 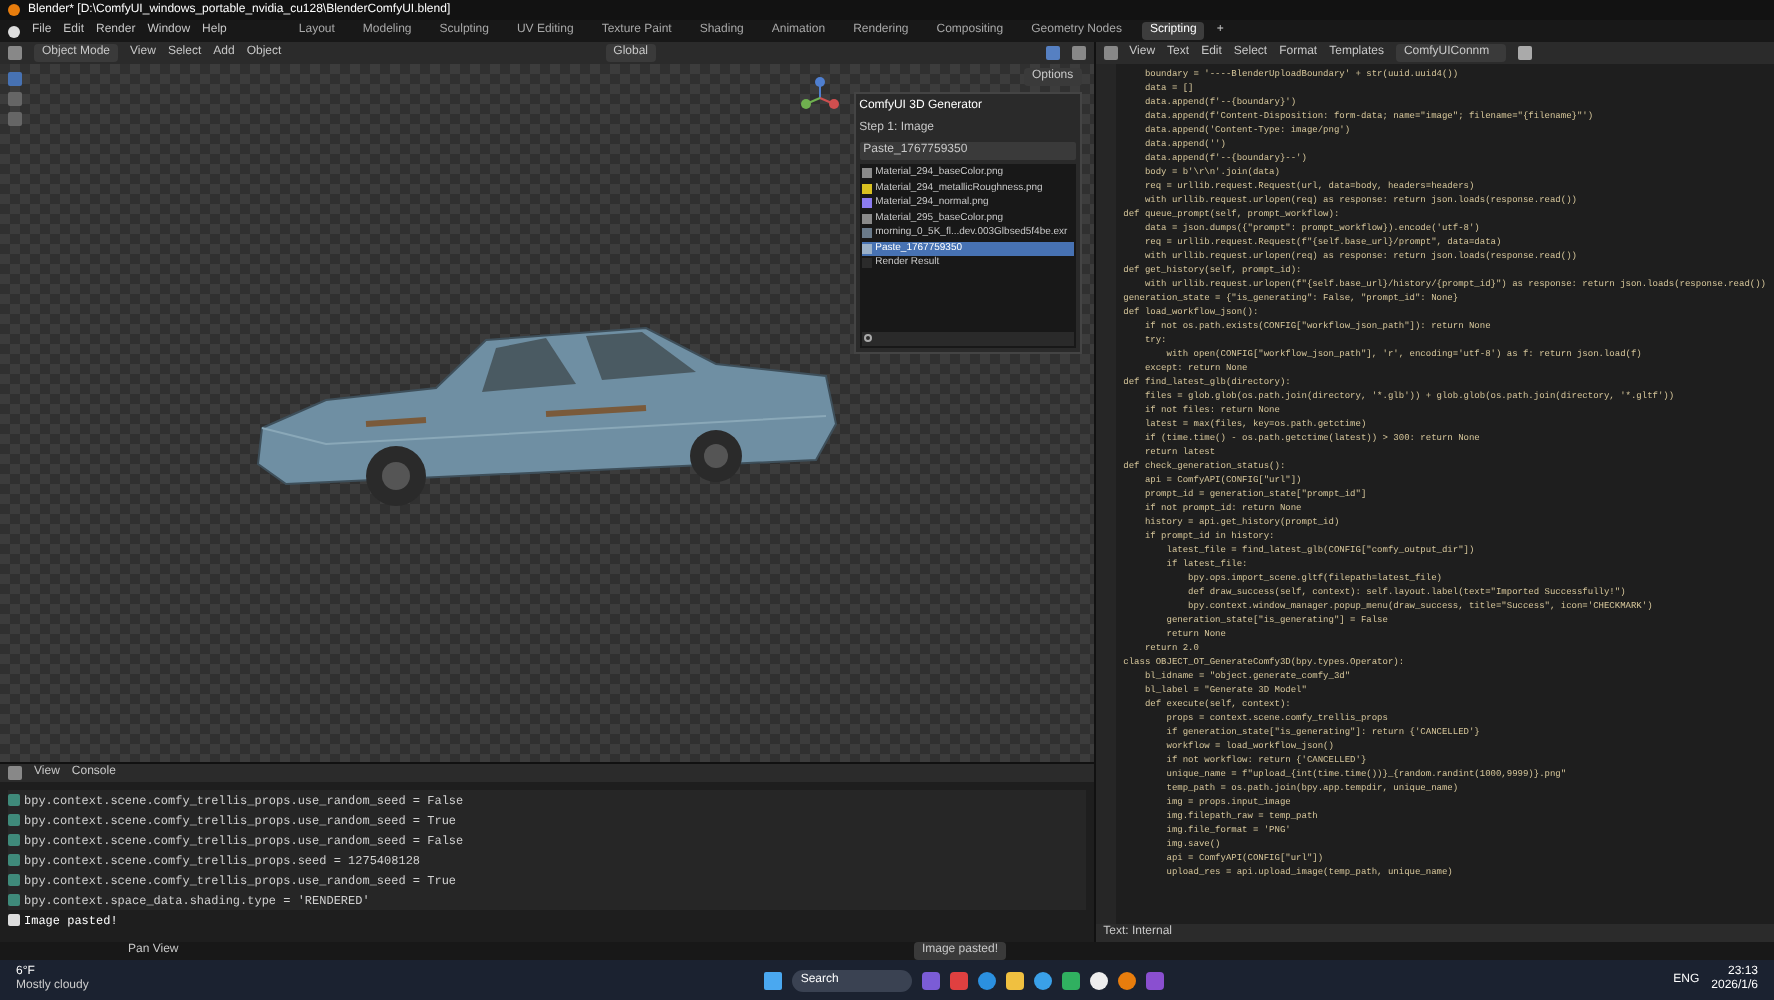 I want to click on start-menu-icon, so click(x=773, y=980).